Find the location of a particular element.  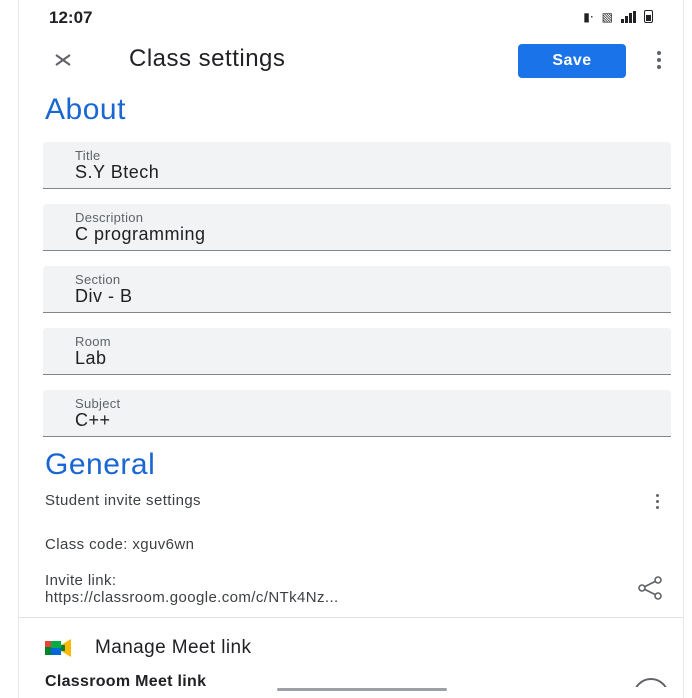

general-heading: General is located at coordinates (100, 464).